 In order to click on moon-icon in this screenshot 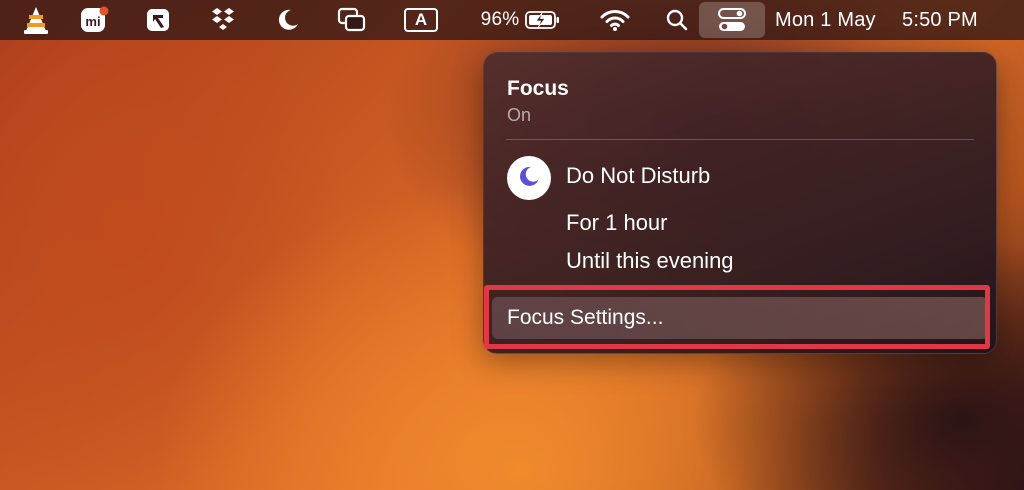, I will do `click(529, 178)`.